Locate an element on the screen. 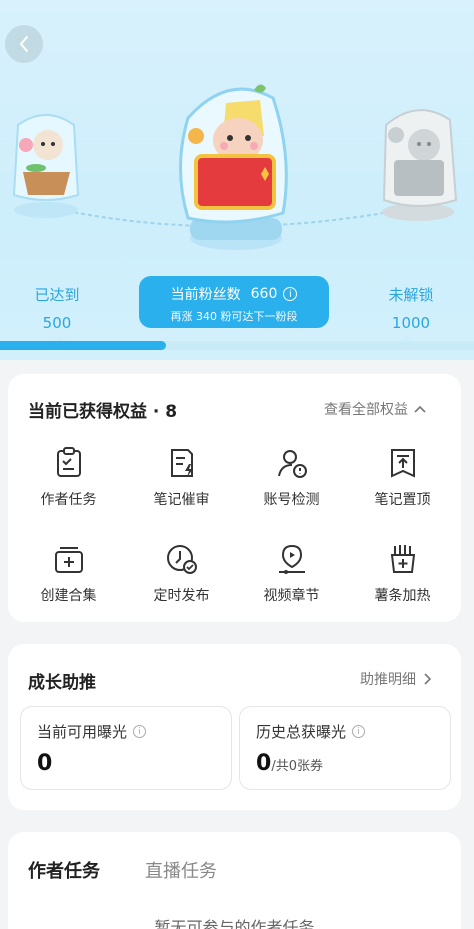 The height and width of the screenshot is (929, 474). current-fans-hint: 再涨 340 粉可达下一粉段 is located at coordinates (234, 316).